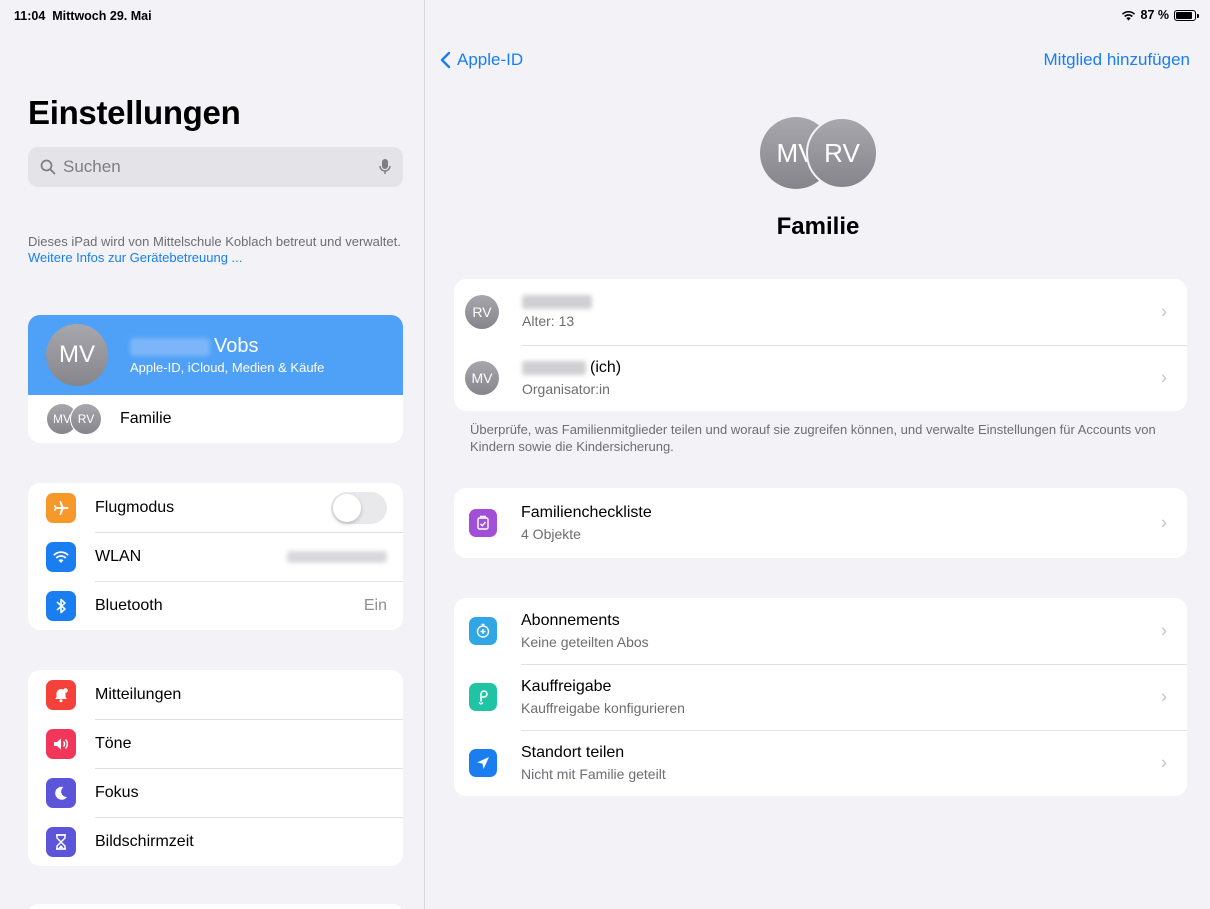  I want to click on row-subtitle: Kauffreigabe konfigurieren, so click(603, 708).